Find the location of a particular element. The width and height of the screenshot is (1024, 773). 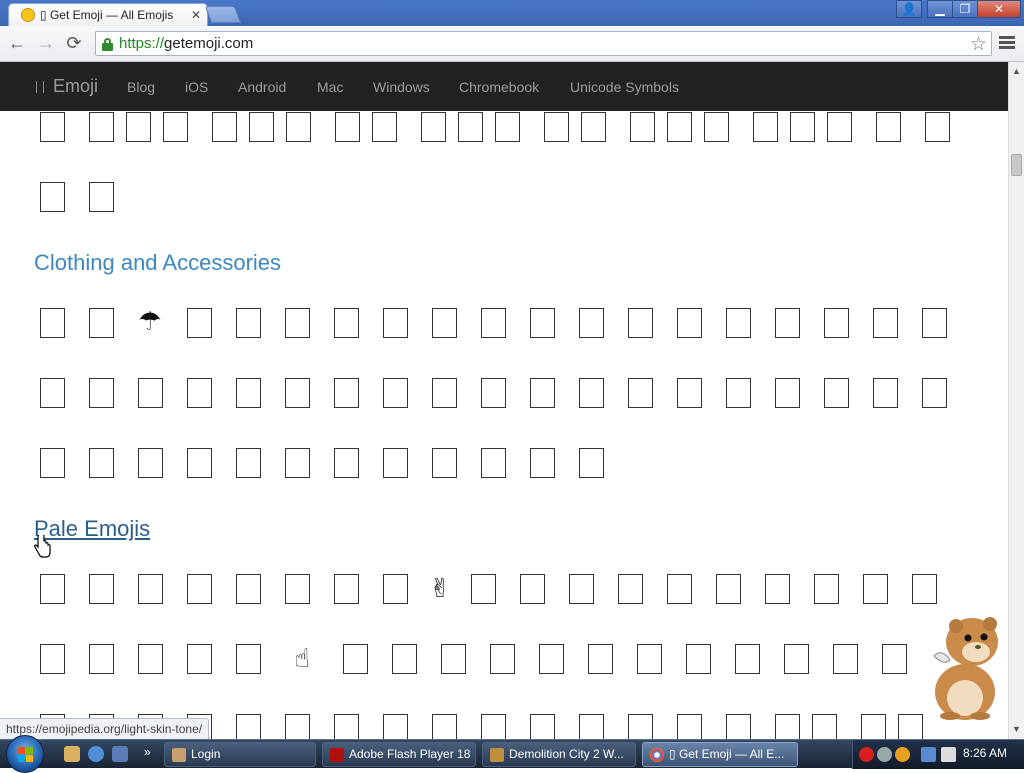

bookmark-star-icon: ☆ is located at coordinates (978, 44).